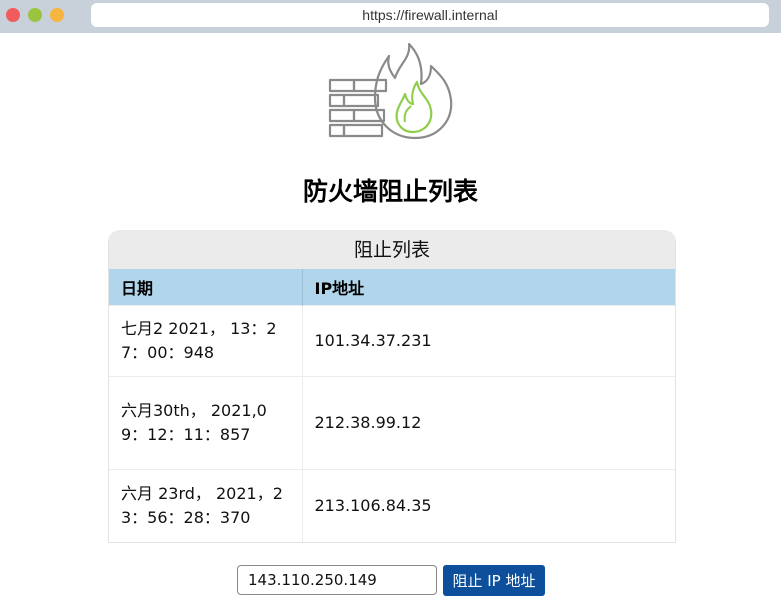  I want to click on block-ip-button: 阻止 IP 地址, so click(494, 580).